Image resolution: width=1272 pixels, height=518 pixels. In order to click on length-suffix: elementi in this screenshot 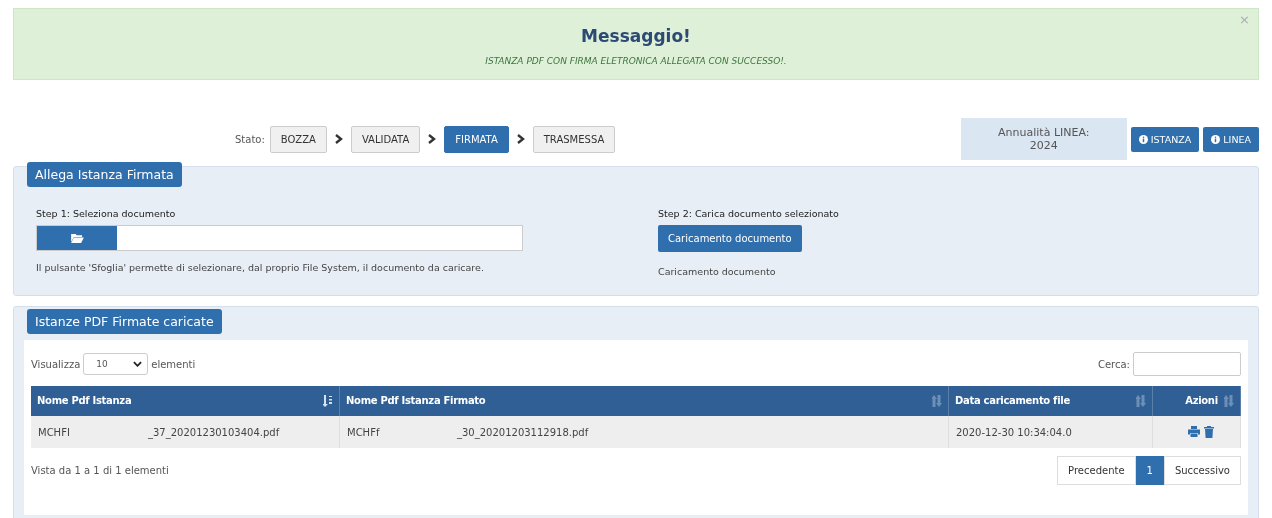, I will do `click(173, 364)`.